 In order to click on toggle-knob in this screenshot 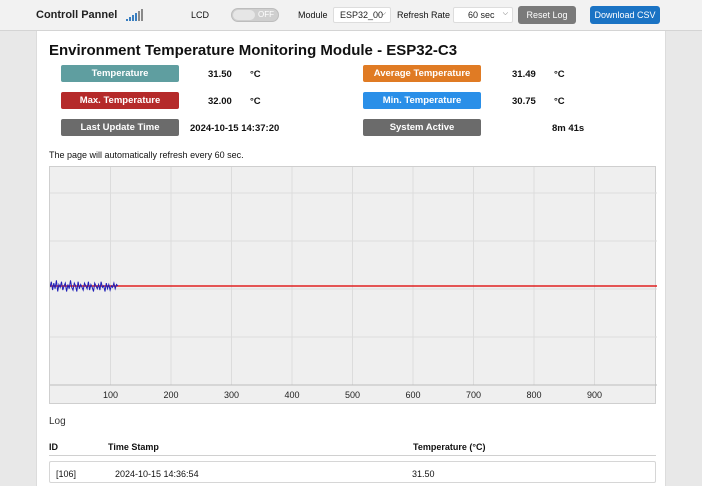, I will do `click(244, 15)`.